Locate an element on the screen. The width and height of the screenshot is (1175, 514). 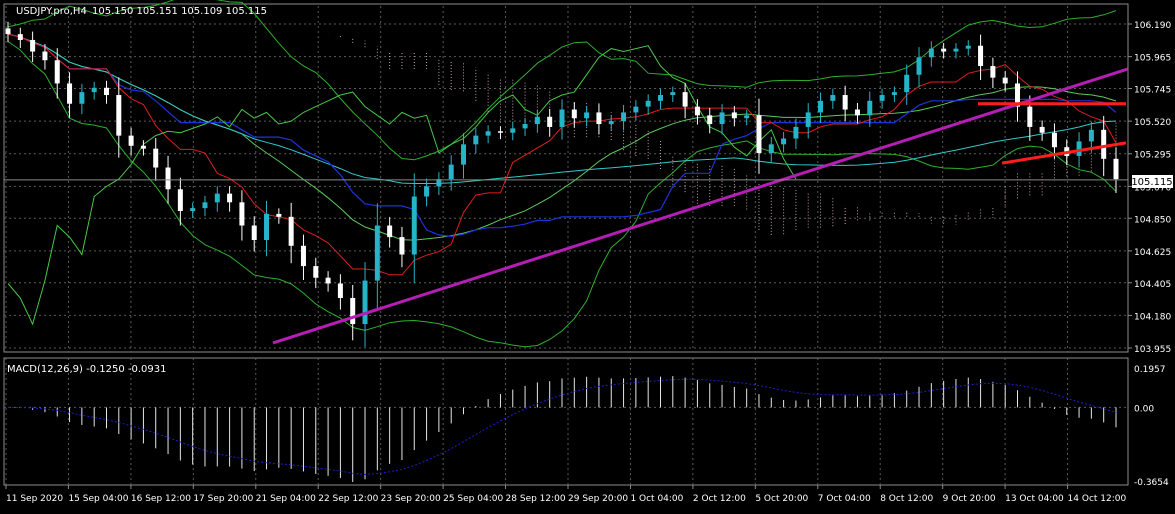
time-tick-label: 7 Oct 04:00 is located at coordinates (844, 499).